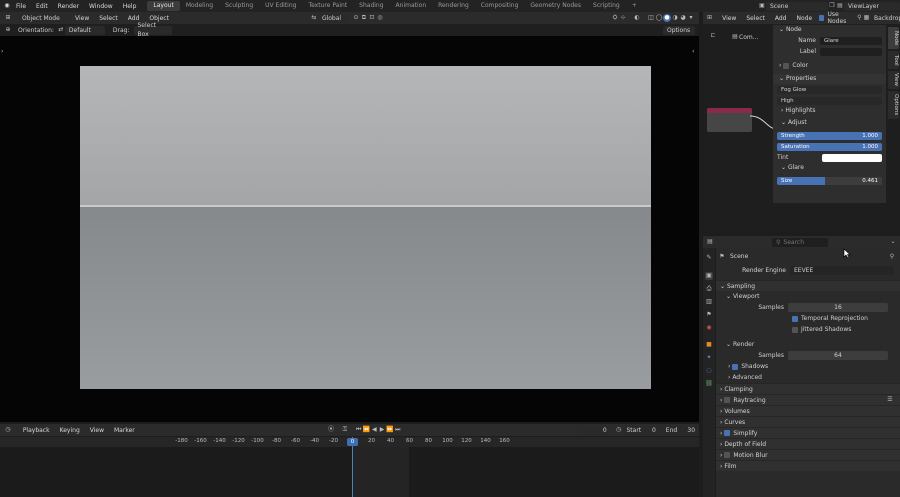 The height and width of the screenshot is (497, 900). What do you see at coordinates (44, 18) in the screenshot?
I see `mode-dropdown: Object Mode` at bounding box center [44, 18].